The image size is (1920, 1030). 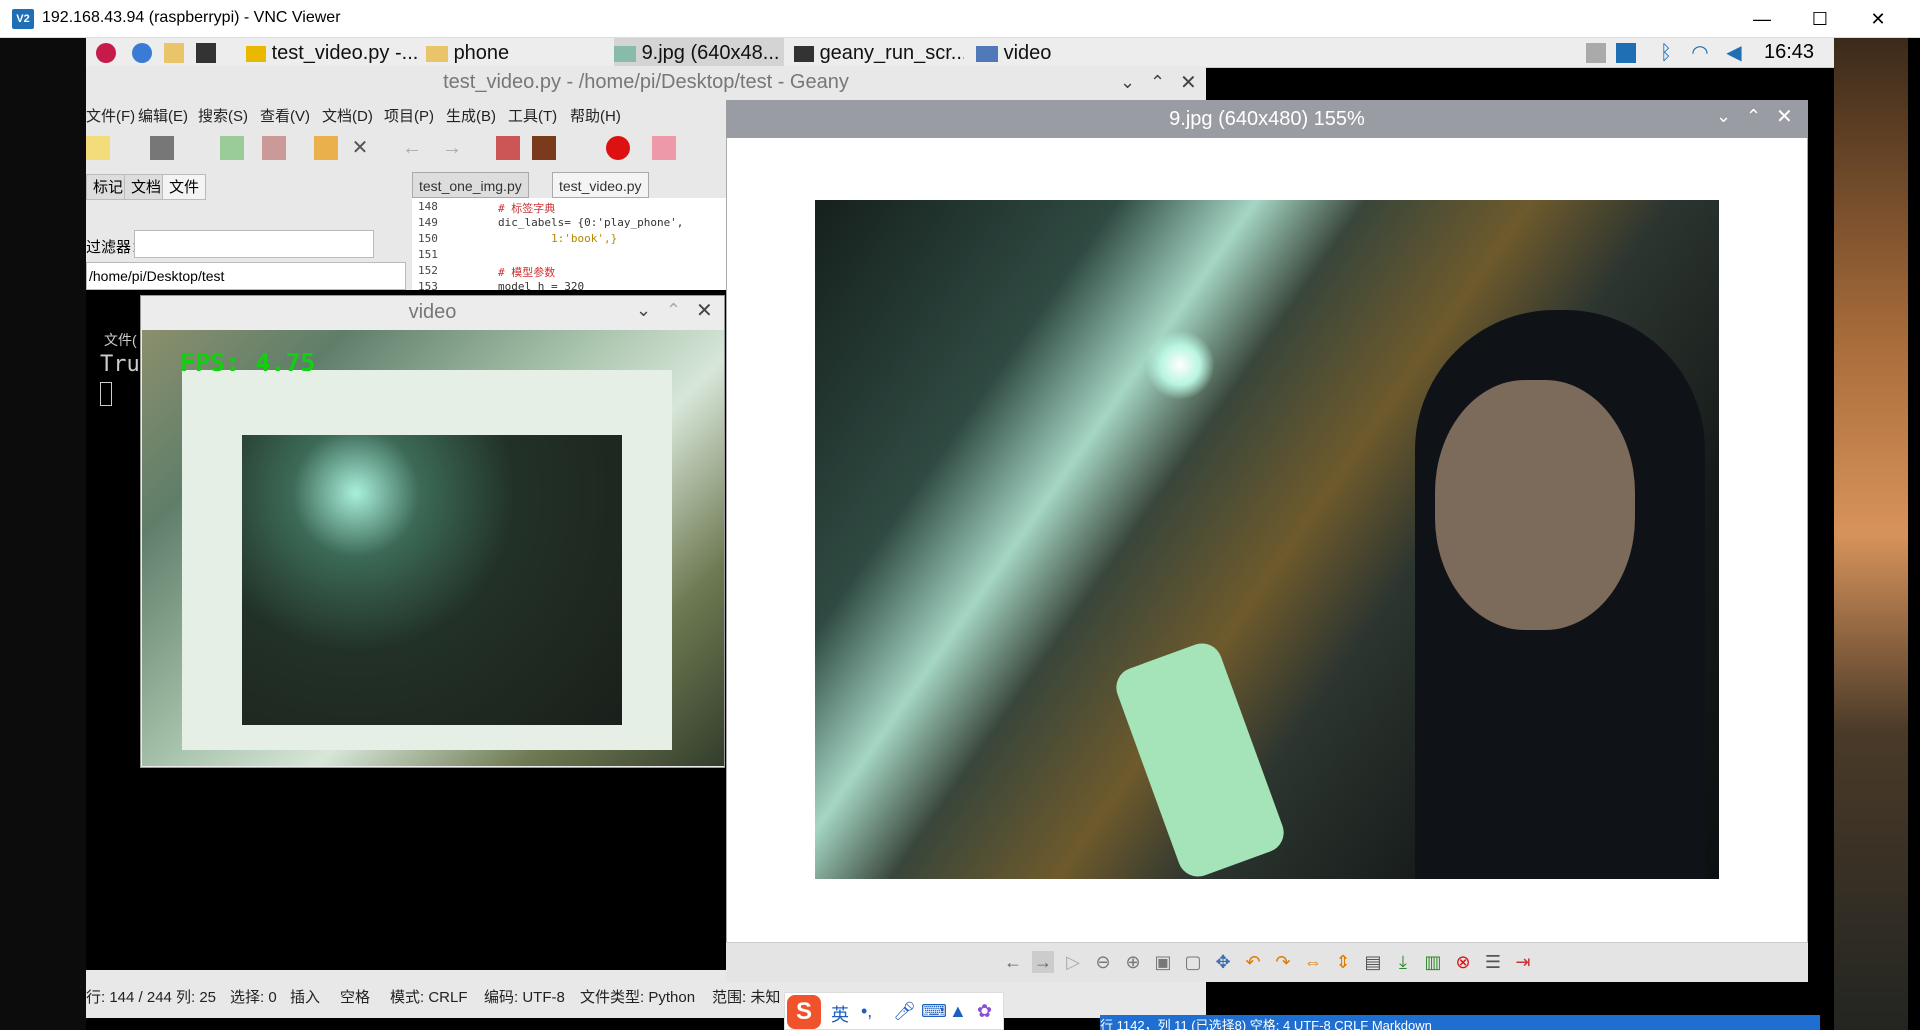 What do you see at coordinates (1820, 19) in the screenshot?
I see `maximize-button: ☐` at bounding box center [1820, 19].